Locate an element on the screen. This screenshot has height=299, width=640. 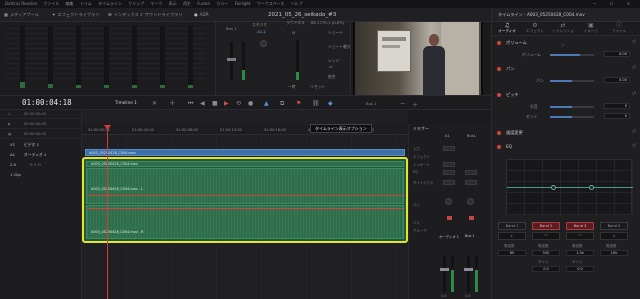
speed-change-section-header: 速度変更 ↺ is located at coordinates (566, 132).